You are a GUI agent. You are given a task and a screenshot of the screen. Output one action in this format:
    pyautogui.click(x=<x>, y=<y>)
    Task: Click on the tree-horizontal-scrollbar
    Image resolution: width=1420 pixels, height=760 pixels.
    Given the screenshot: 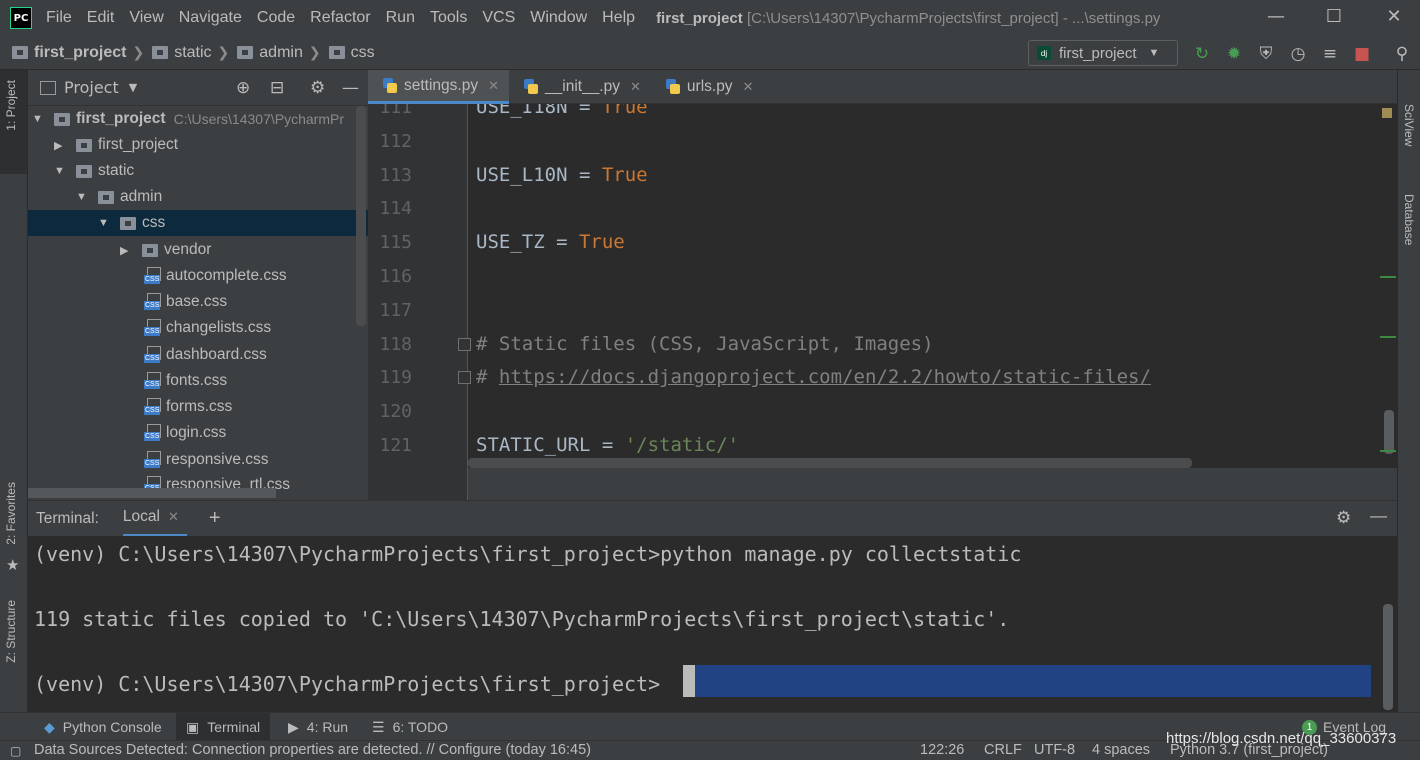 What is the action you would take?
    pyautogui.click(x=152, y=493)
    